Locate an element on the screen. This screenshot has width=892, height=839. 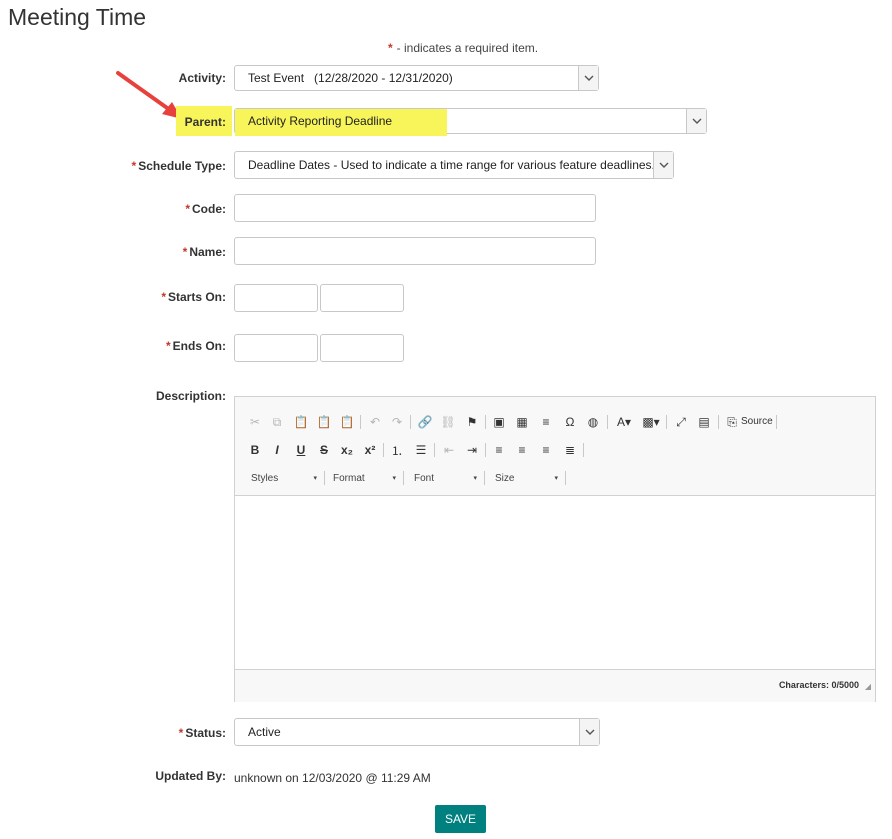
required-note: * - indicates a required item. is located at coordinates (463, 48).